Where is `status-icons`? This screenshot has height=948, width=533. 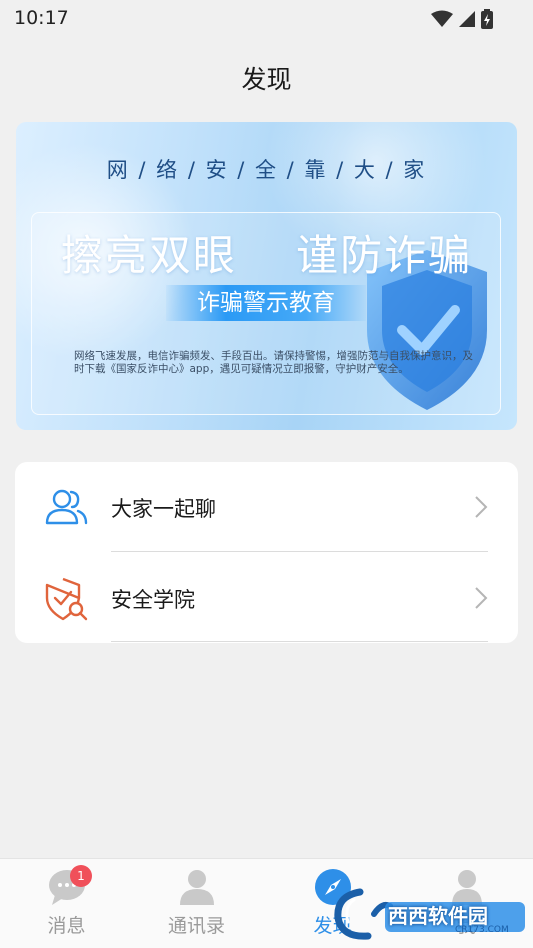 status-icons is located at coordinates (462, 19).